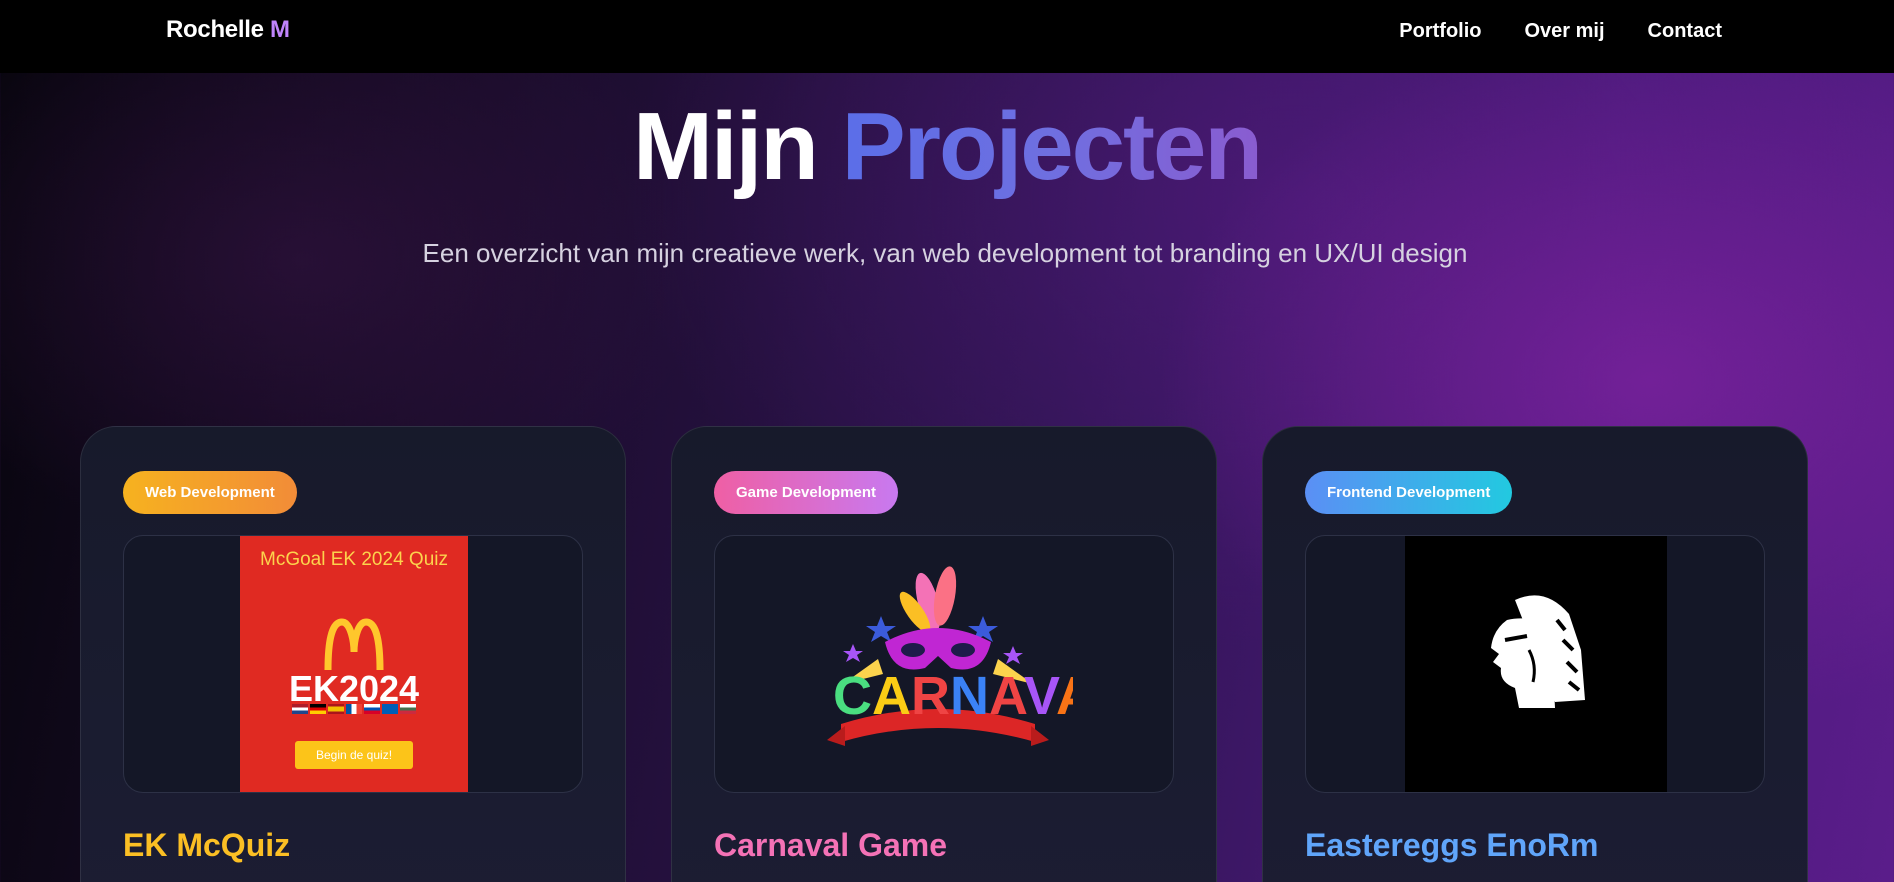 Image resolution: width=1894 pixels, height=882 pixels. I want to click on navbar: Rochelle M Portfolio Over mij Contact, so click(947, 36).